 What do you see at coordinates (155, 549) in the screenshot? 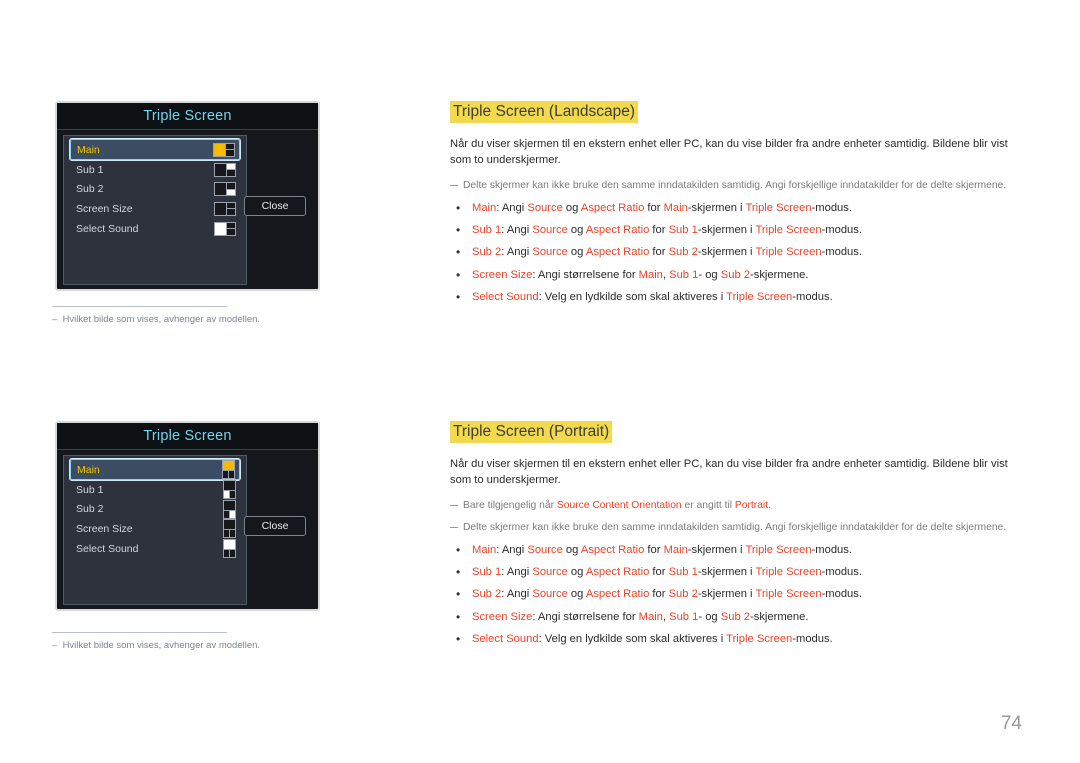
I see `osd-row-select-sound-portrait: Select Sound` at bounding box center [155, 549].